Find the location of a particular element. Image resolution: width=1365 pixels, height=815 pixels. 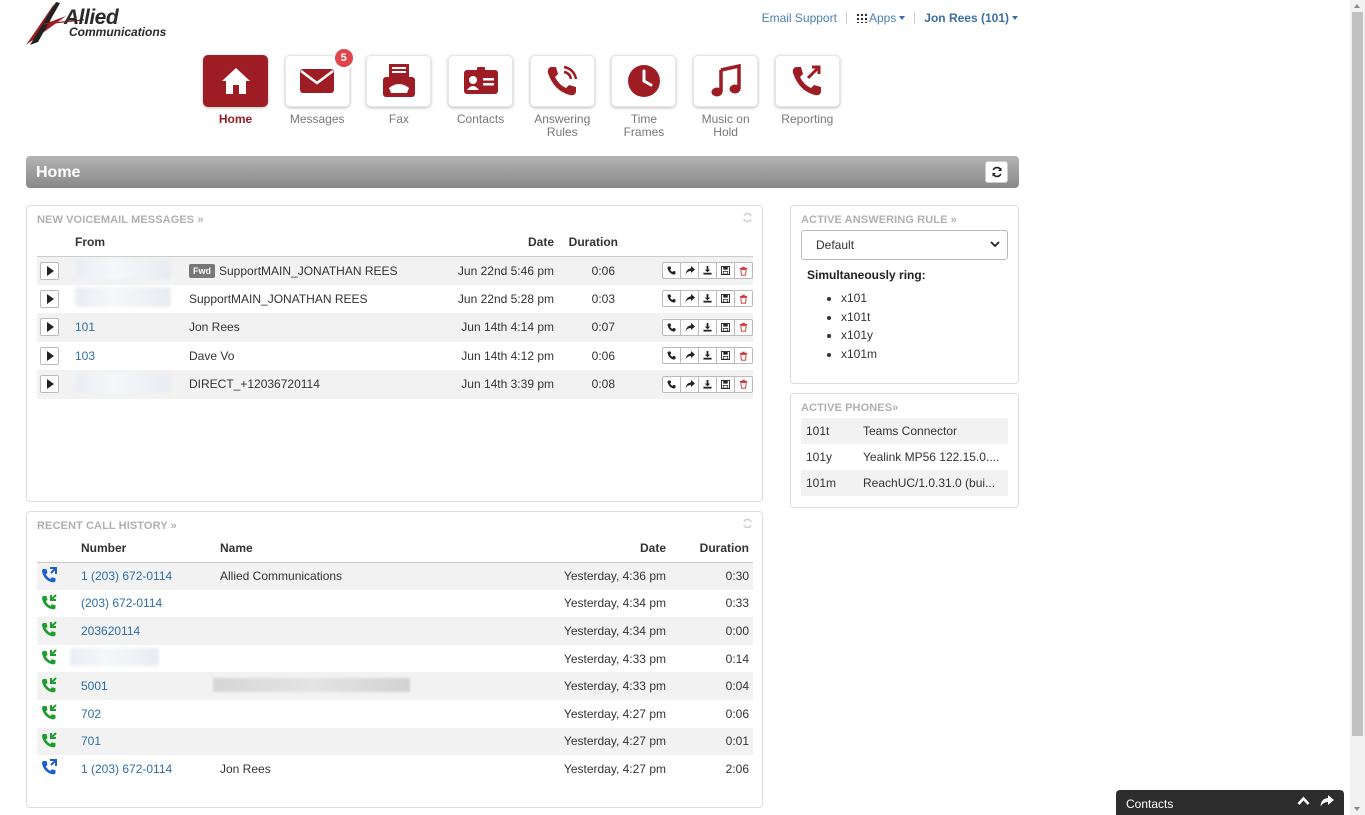

vm-duration: 0:06 is located at coordinates (586, 270).